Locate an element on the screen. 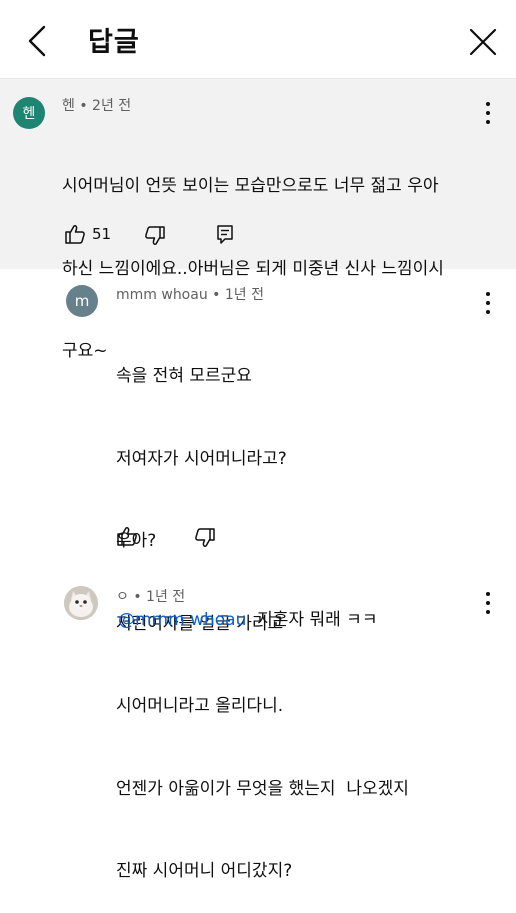 This screenshot has width=516, height=913. cat-avatar-icon is located at coordinates (81, 603).